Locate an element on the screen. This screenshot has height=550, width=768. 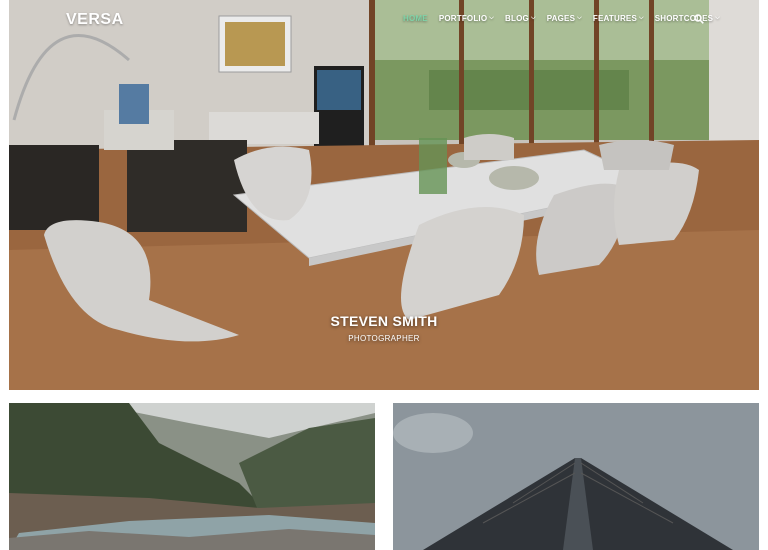
nav-blog-label: BLOG is located at coordinates (517, 18).